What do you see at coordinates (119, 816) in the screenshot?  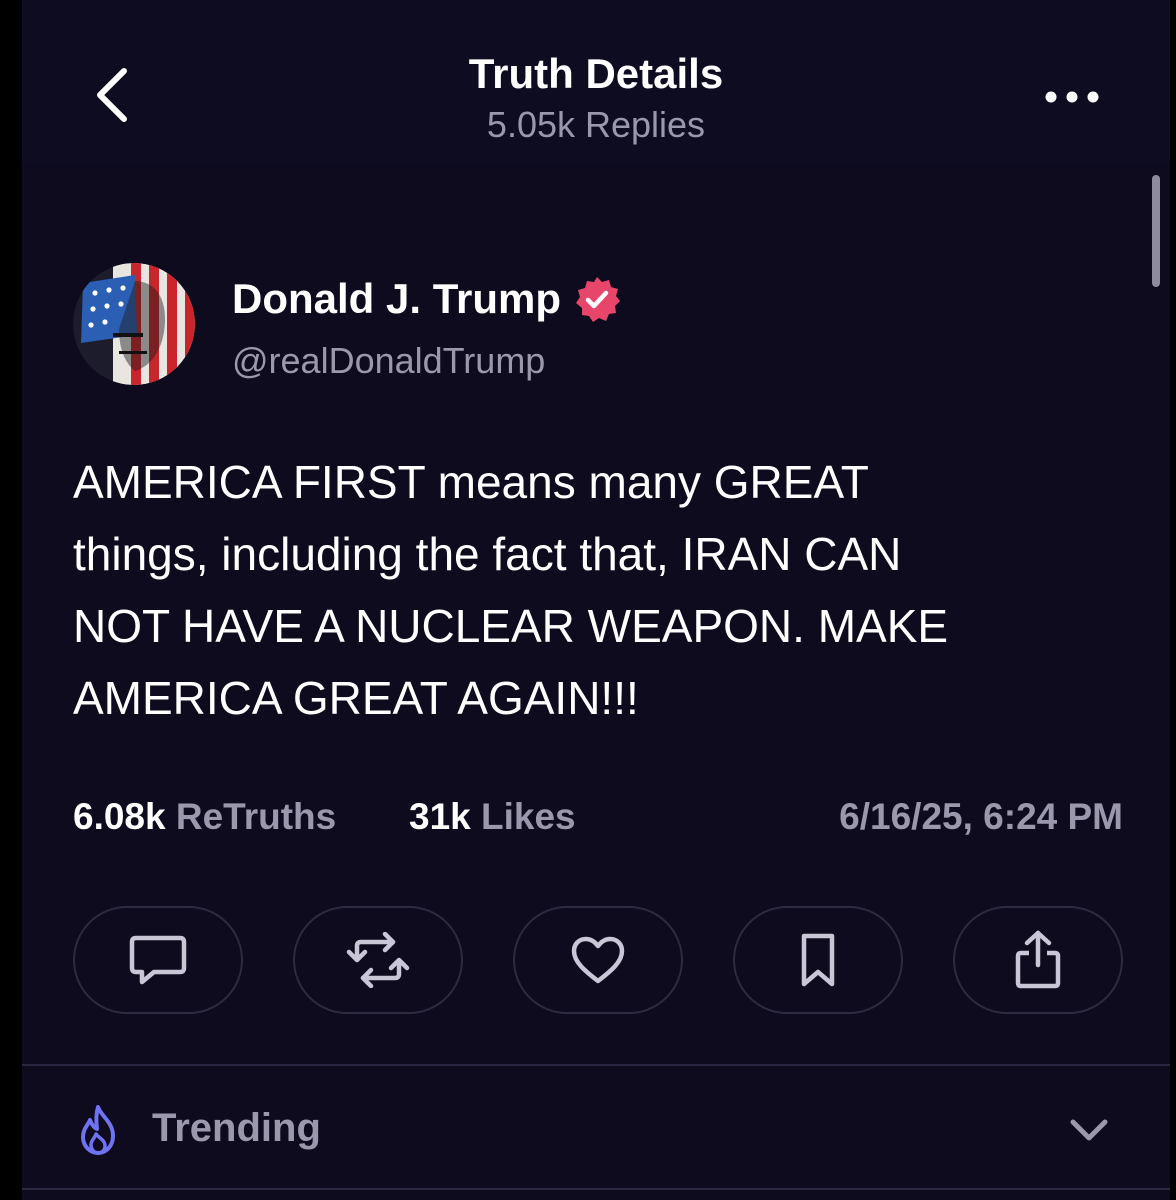 I see `retruths-count: 6.08k` at bounding box center [119, 816].